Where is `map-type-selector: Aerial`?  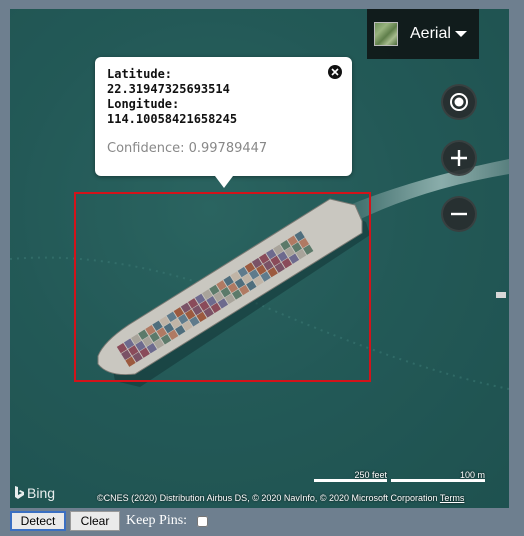 map-type-selector: Aerial is located at coordinates (423, 34).